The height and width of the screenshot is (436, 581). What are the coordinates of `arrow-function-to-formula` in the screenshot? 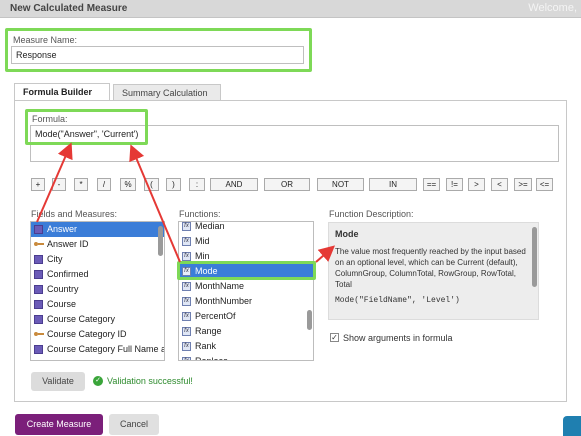 It's located at (155, 203).